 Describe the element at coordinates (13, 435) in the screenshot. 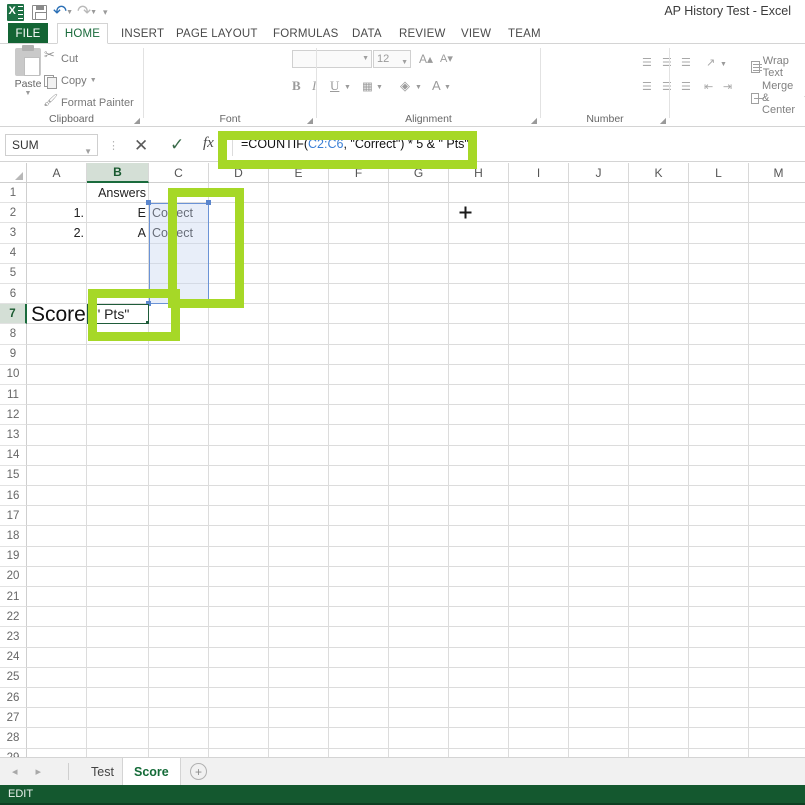

I see `row-header-13: 13` at that location.